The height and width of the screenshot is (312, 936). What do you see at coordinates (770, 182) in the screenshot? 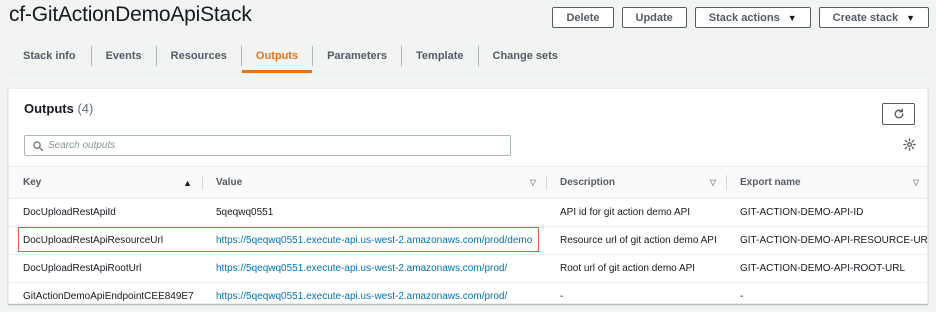
I see `column-header-label: Export name` at bounding box center [770, 182].